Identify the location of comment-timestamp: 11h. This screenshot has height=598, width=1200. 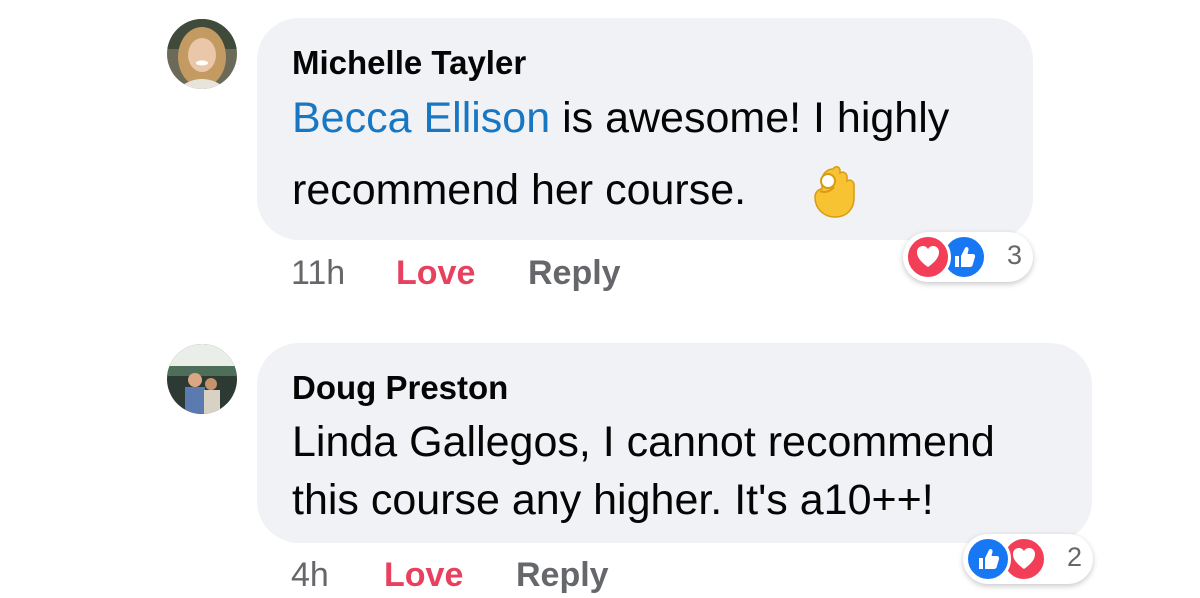
(318, 273).